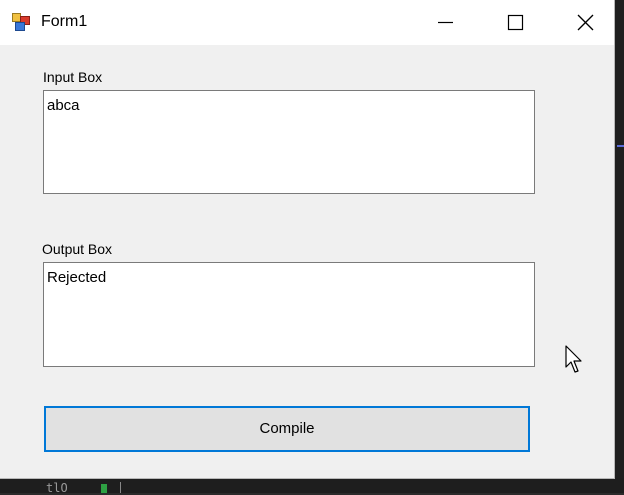 The height and width of the screenshot is (495, 624). I want to click on close-icon, so click(585, 22).